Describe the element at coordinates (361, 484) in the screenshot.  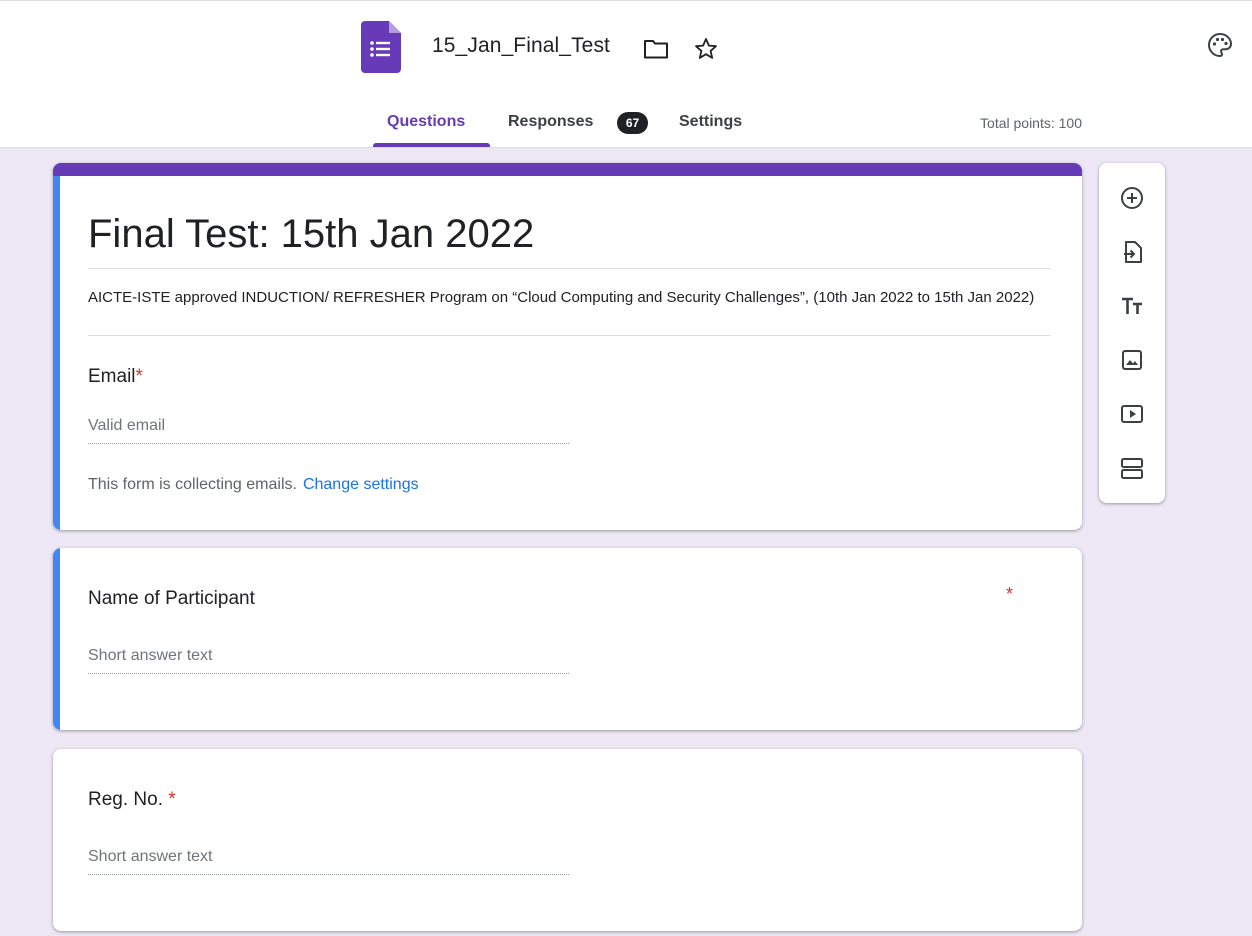
I see `change-settings-link: Change settings` at that location.